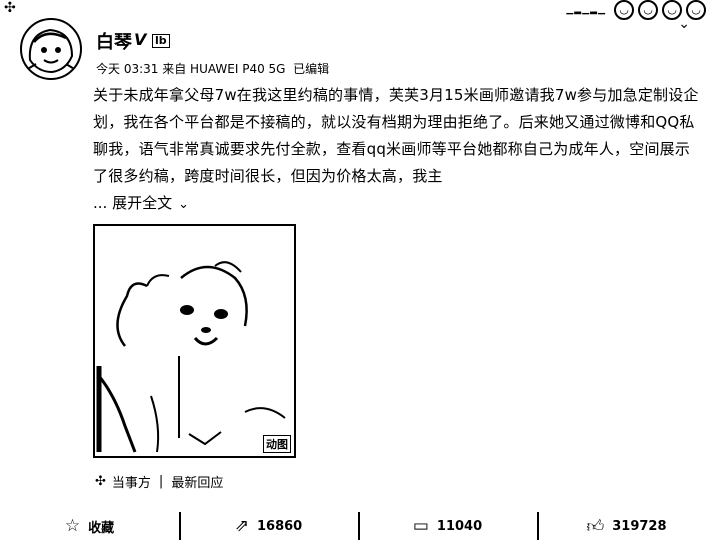  What do you see at coordinates (132, 203) in the screenshot?
I see `expand-label: ... 展开全文` at bounding box center [132, 203].